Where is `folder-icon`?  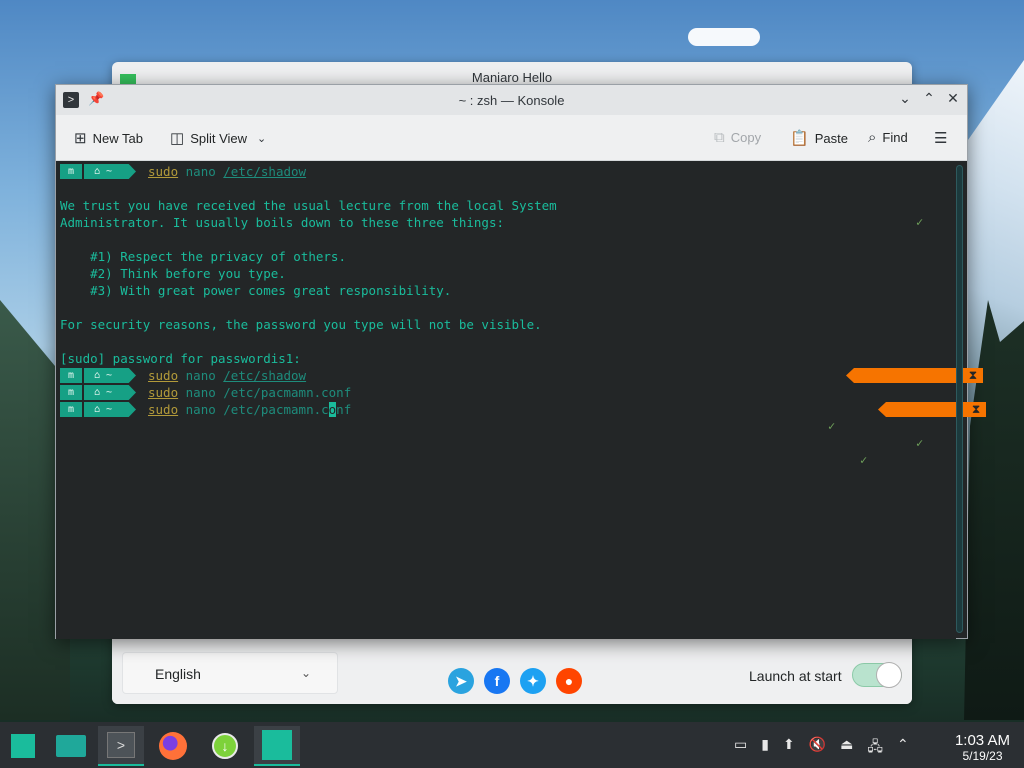 folder-icon is located at coordinates (71, 746).